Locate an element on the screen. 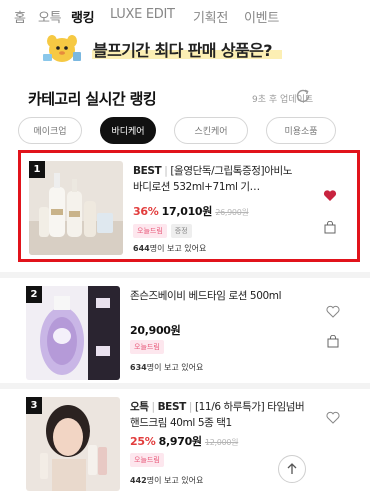 This screenshot has width=370, height=495. viewers-count: 634 is located at coordinates (138, 367).